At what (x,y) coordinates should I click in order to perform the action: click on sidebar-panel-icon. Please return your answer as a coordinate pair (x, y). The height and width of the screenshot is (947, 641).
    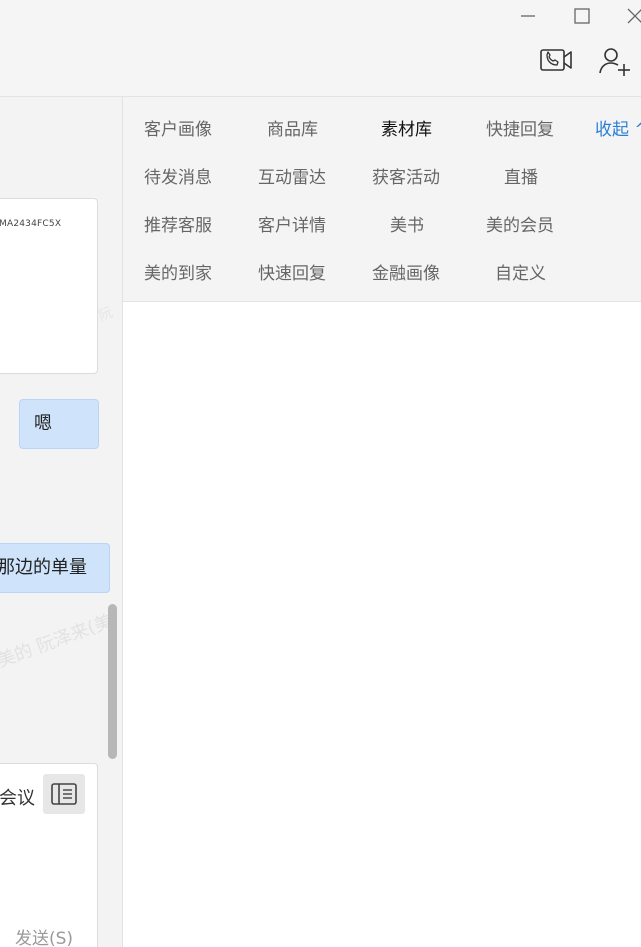
    Looking at the image, I should click on (64, 794).